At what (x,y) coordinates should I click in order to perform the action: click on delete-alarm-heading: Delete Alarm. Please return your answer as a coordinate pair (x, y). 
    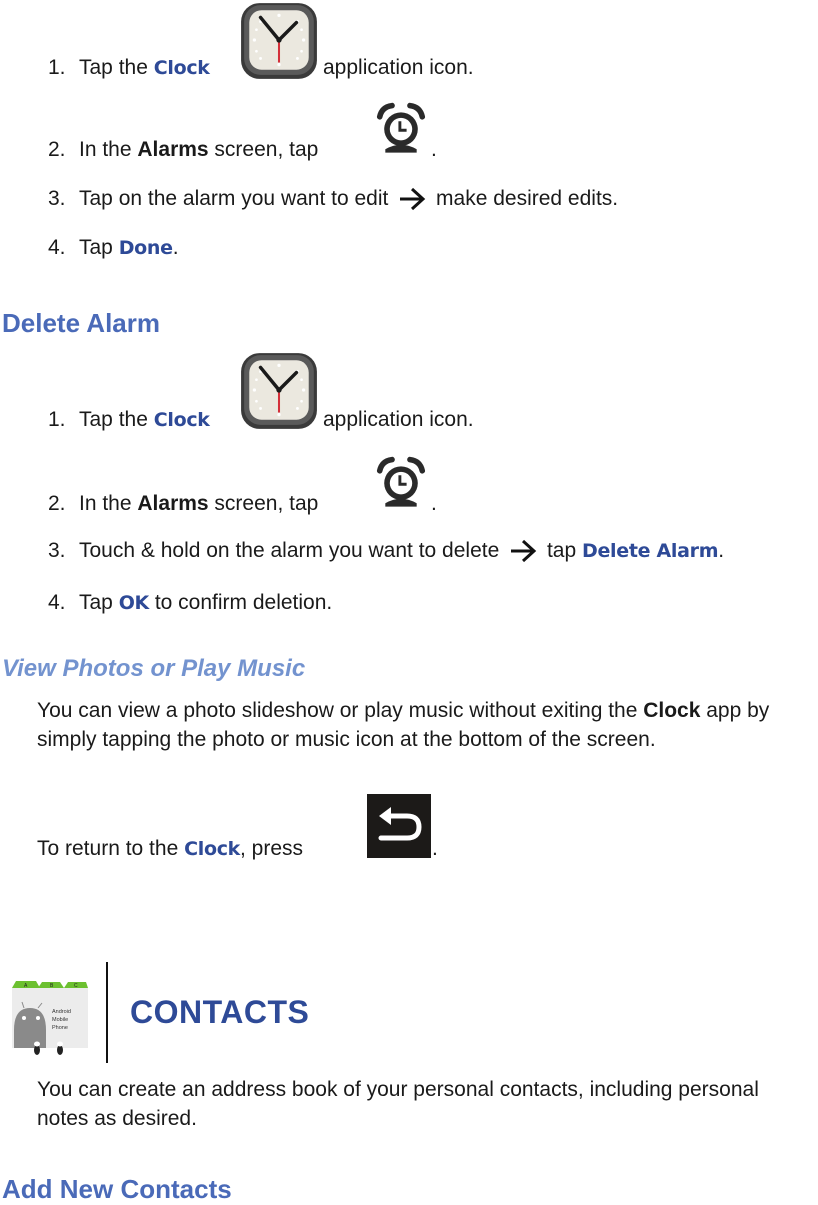
    Looking at the image, I should click on (81, 323).